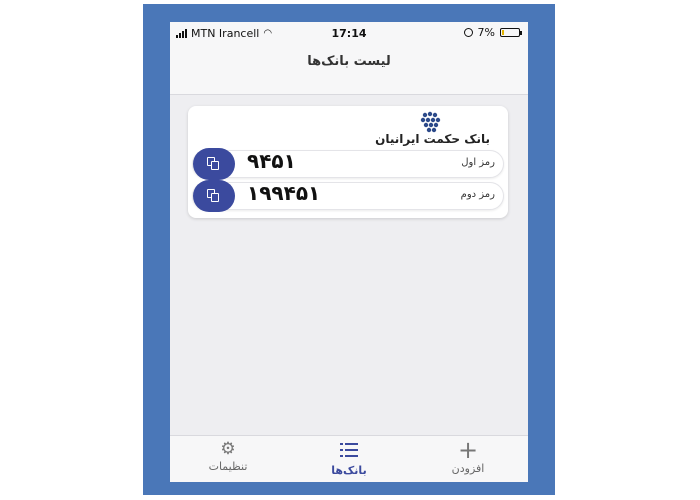 This screenshot has height=500, width=700. What do you see at coordinates (478, 162) in the screenshot?
I see `password-label: رمز اول` at bounding box center [478, 162].